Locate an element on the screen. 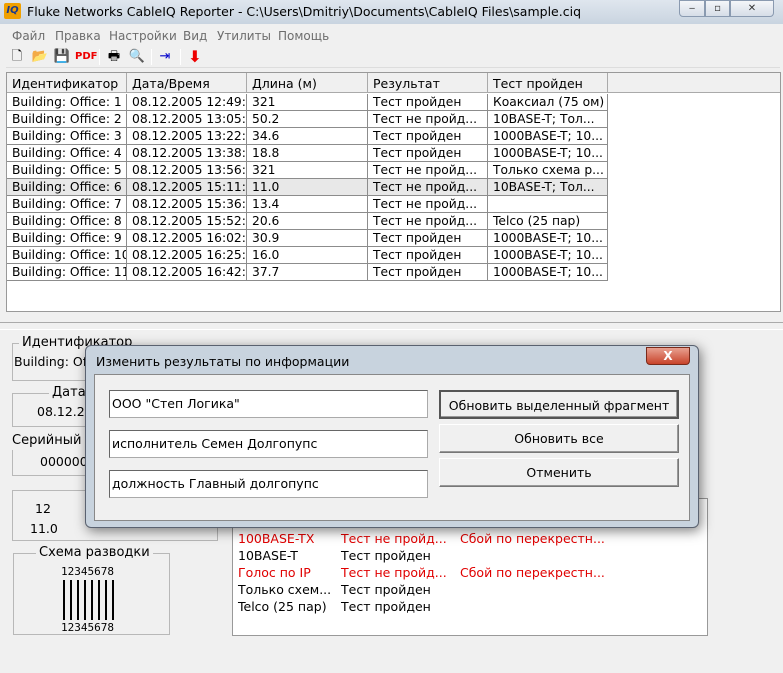 The height and width of the screenshot is (673, 783). update-all-button: Обновить все is located at coordinates (559, 438).